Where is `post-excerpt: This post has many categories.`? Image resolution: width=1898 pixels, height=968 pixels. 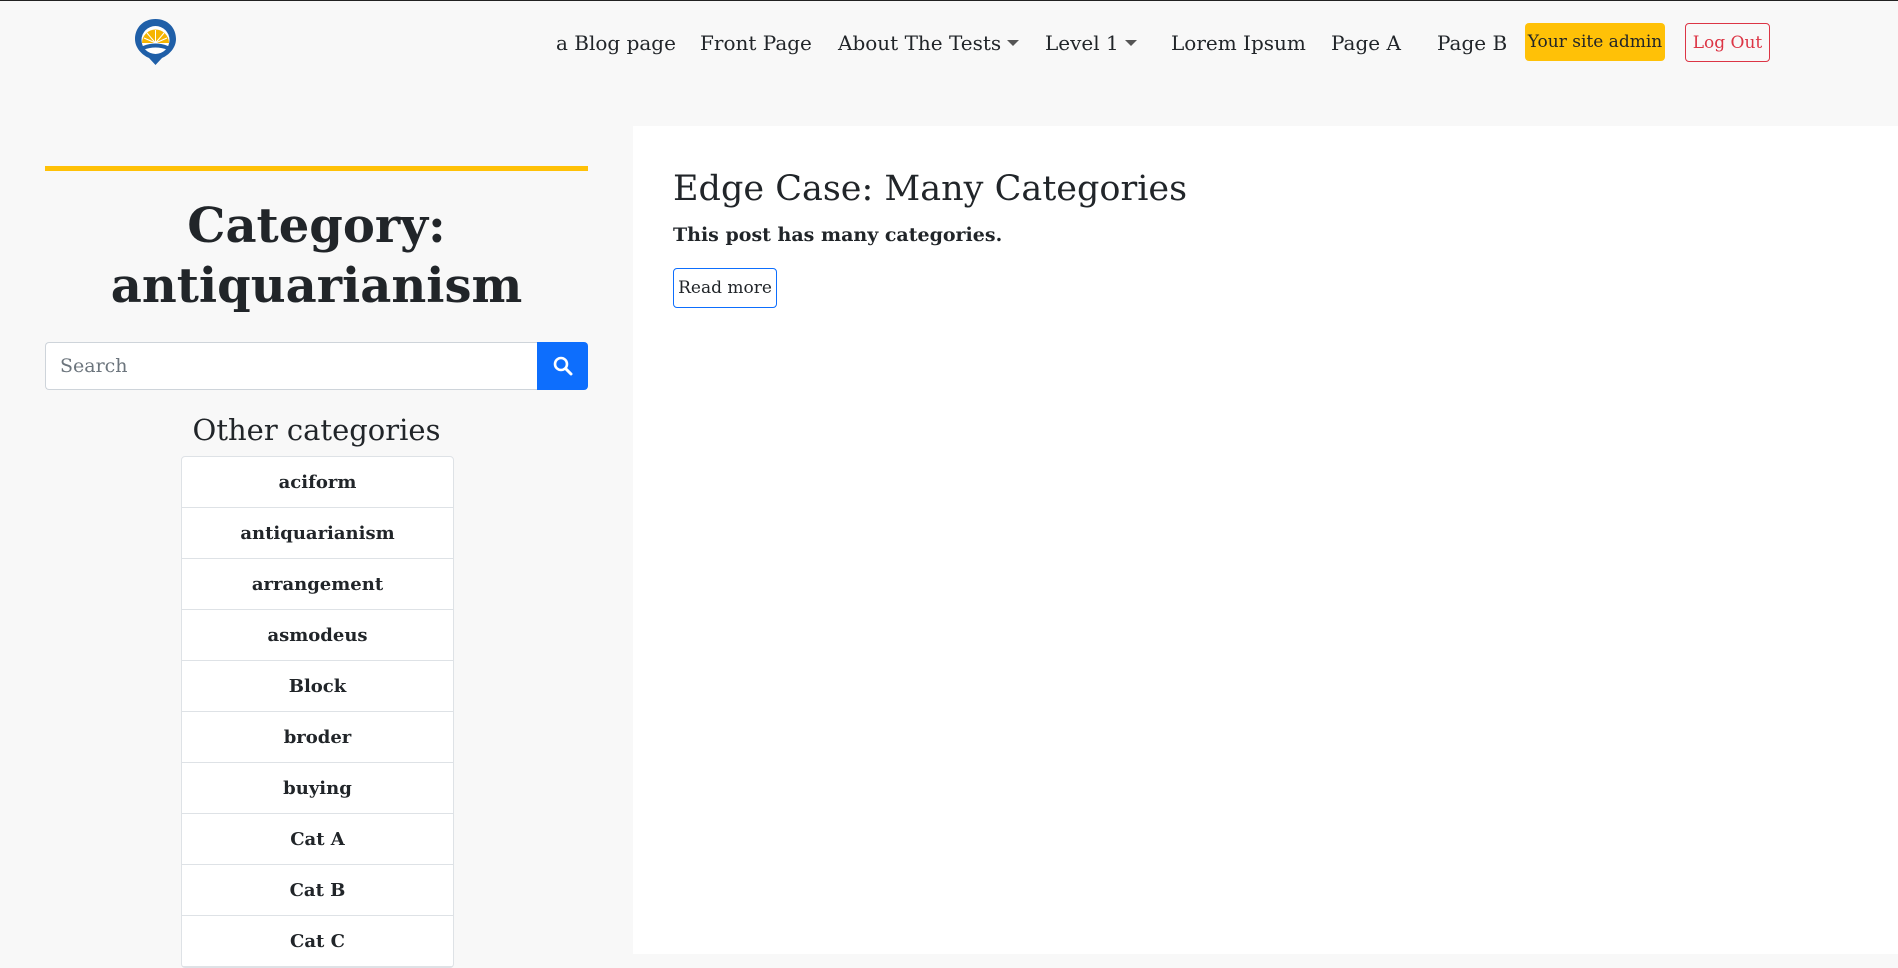 post-excerpt: This post has many categories. is located at coordinates (838, 235).